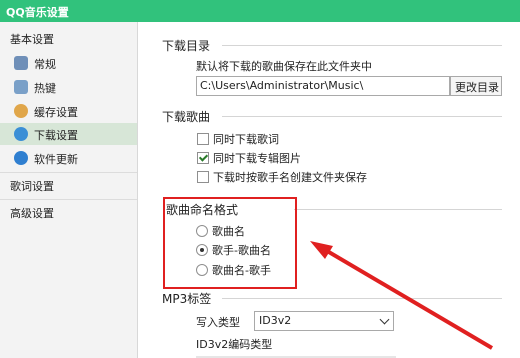 This screenshot has width=520, height=358. I want to click on download-icon, so click(21, 134).